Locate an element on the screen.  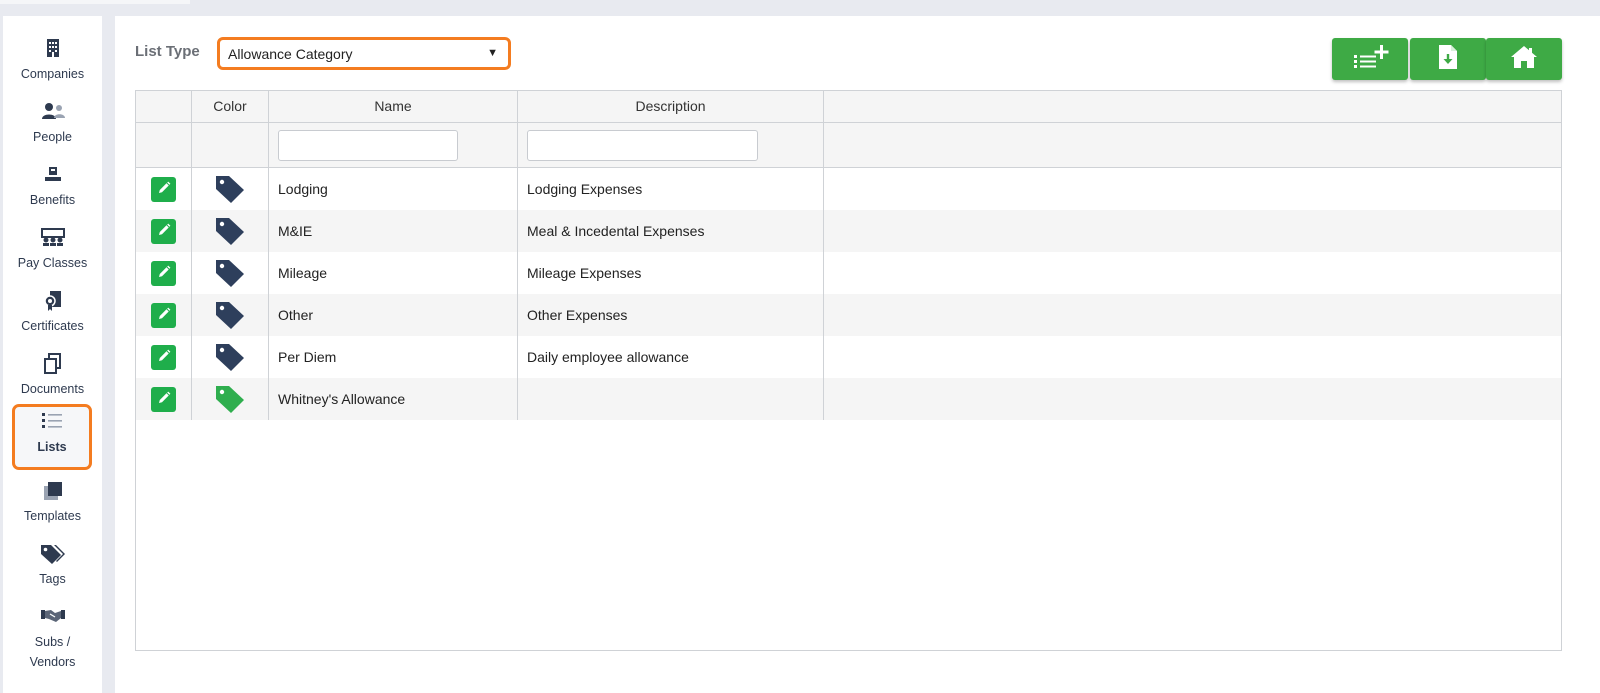
tag-icon is located at coordinates (230, 407).